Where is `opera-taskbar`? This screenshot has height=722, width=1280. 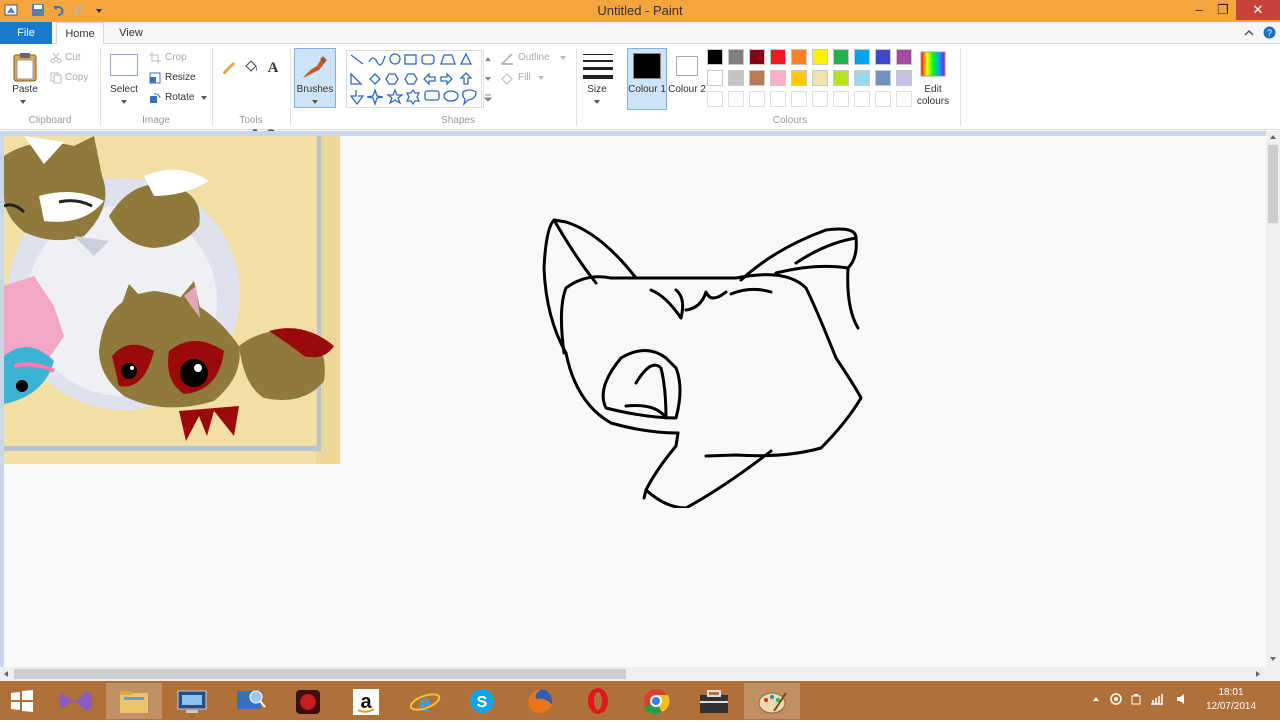
opera-taskbar is located at coordinates (598, 701).